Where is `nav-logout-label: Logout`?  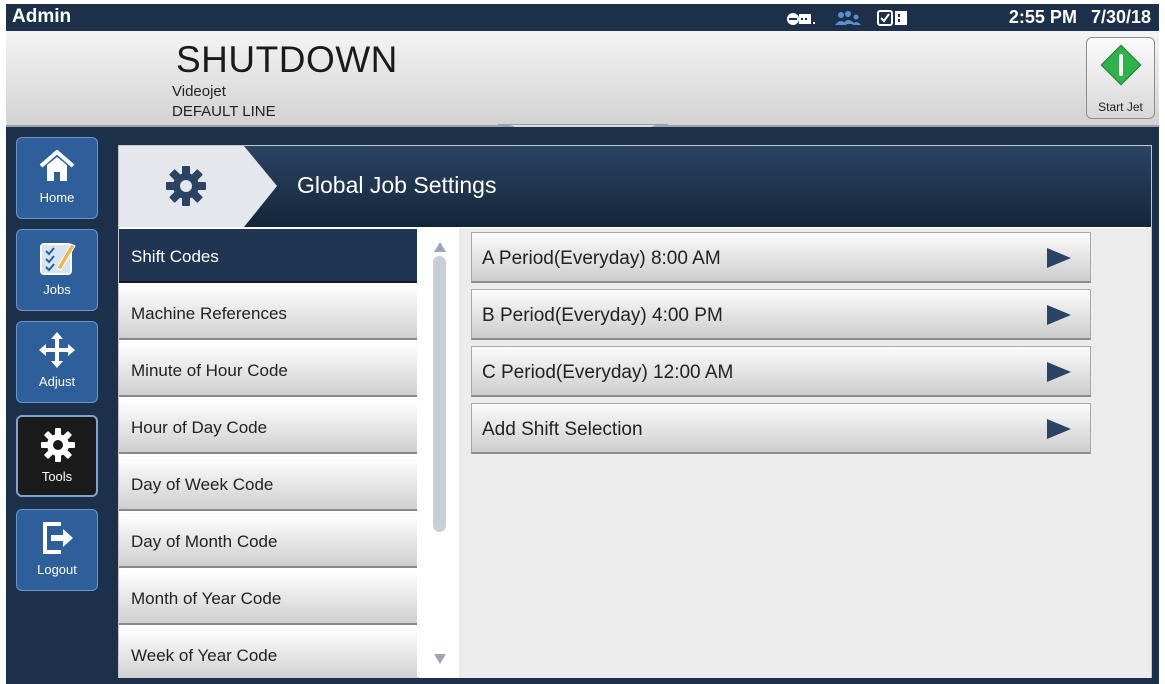 nav-logout-label: Logout is located at coordinates (57, 569).